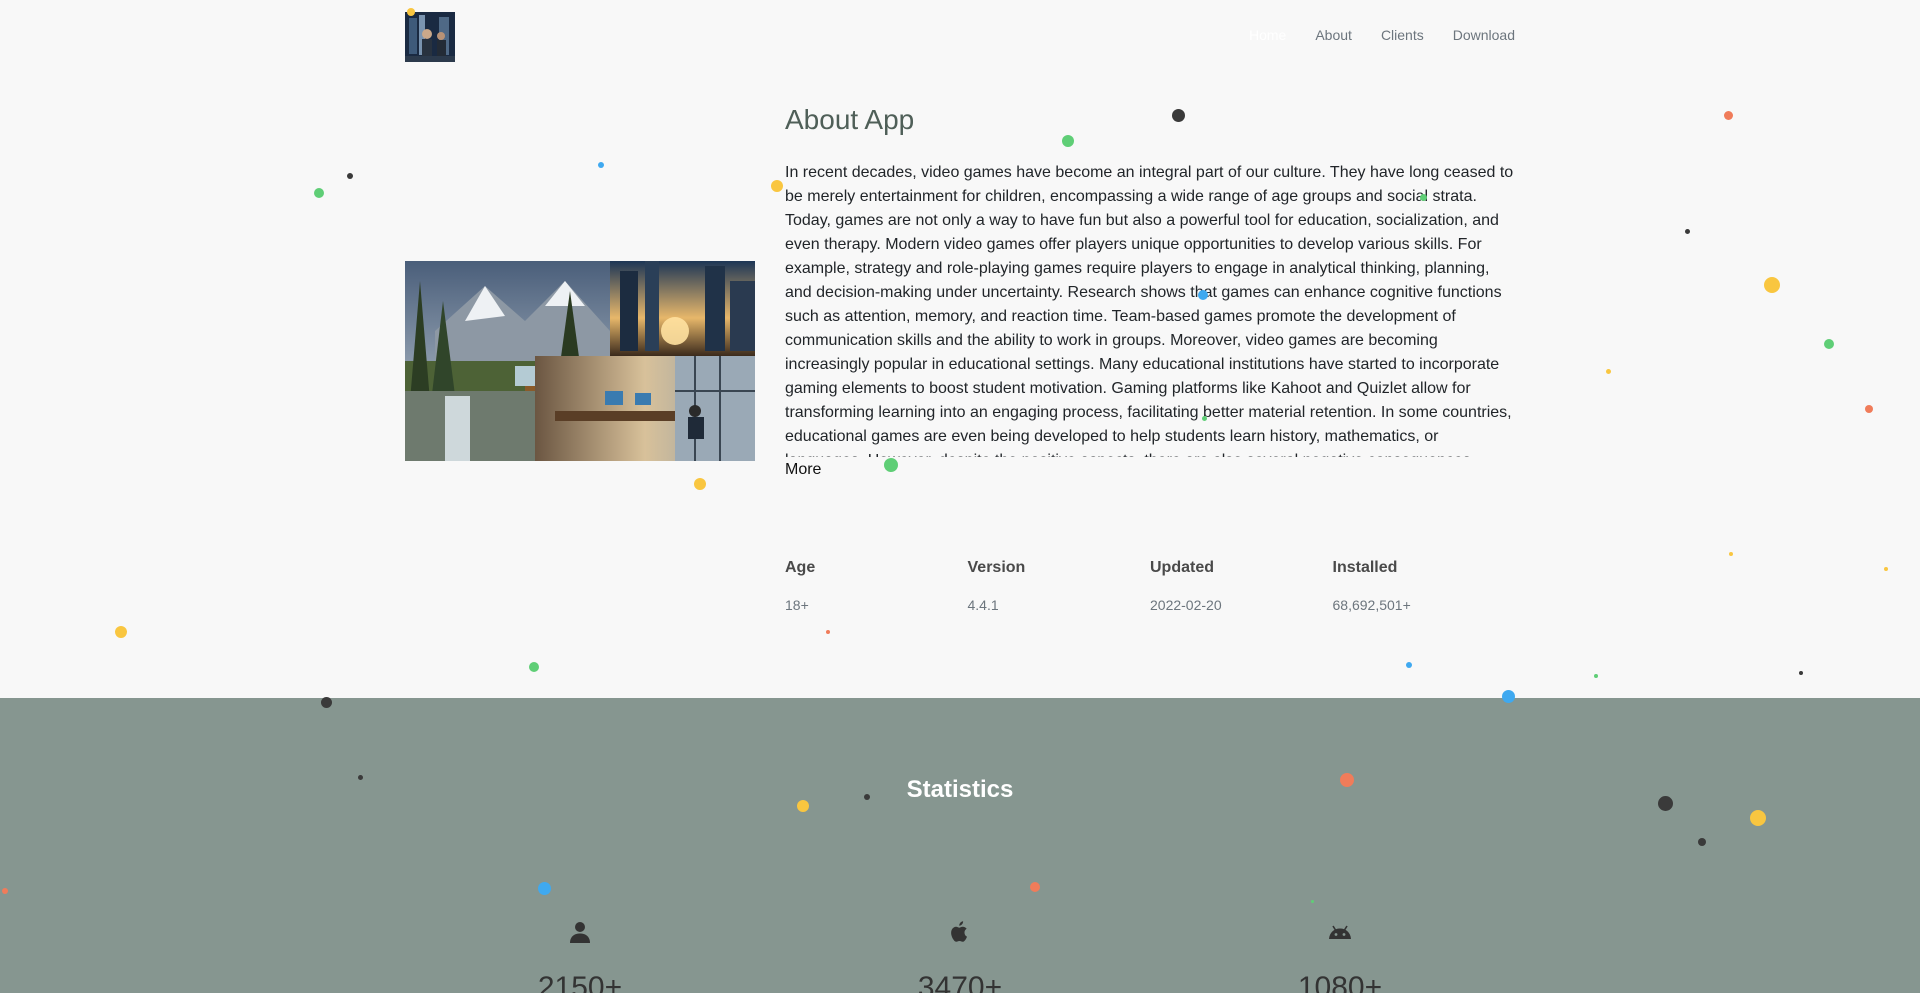 The width and height of the screenshot is (1920, 993). I want to click on info-label: Installed, so click(1365, 567).